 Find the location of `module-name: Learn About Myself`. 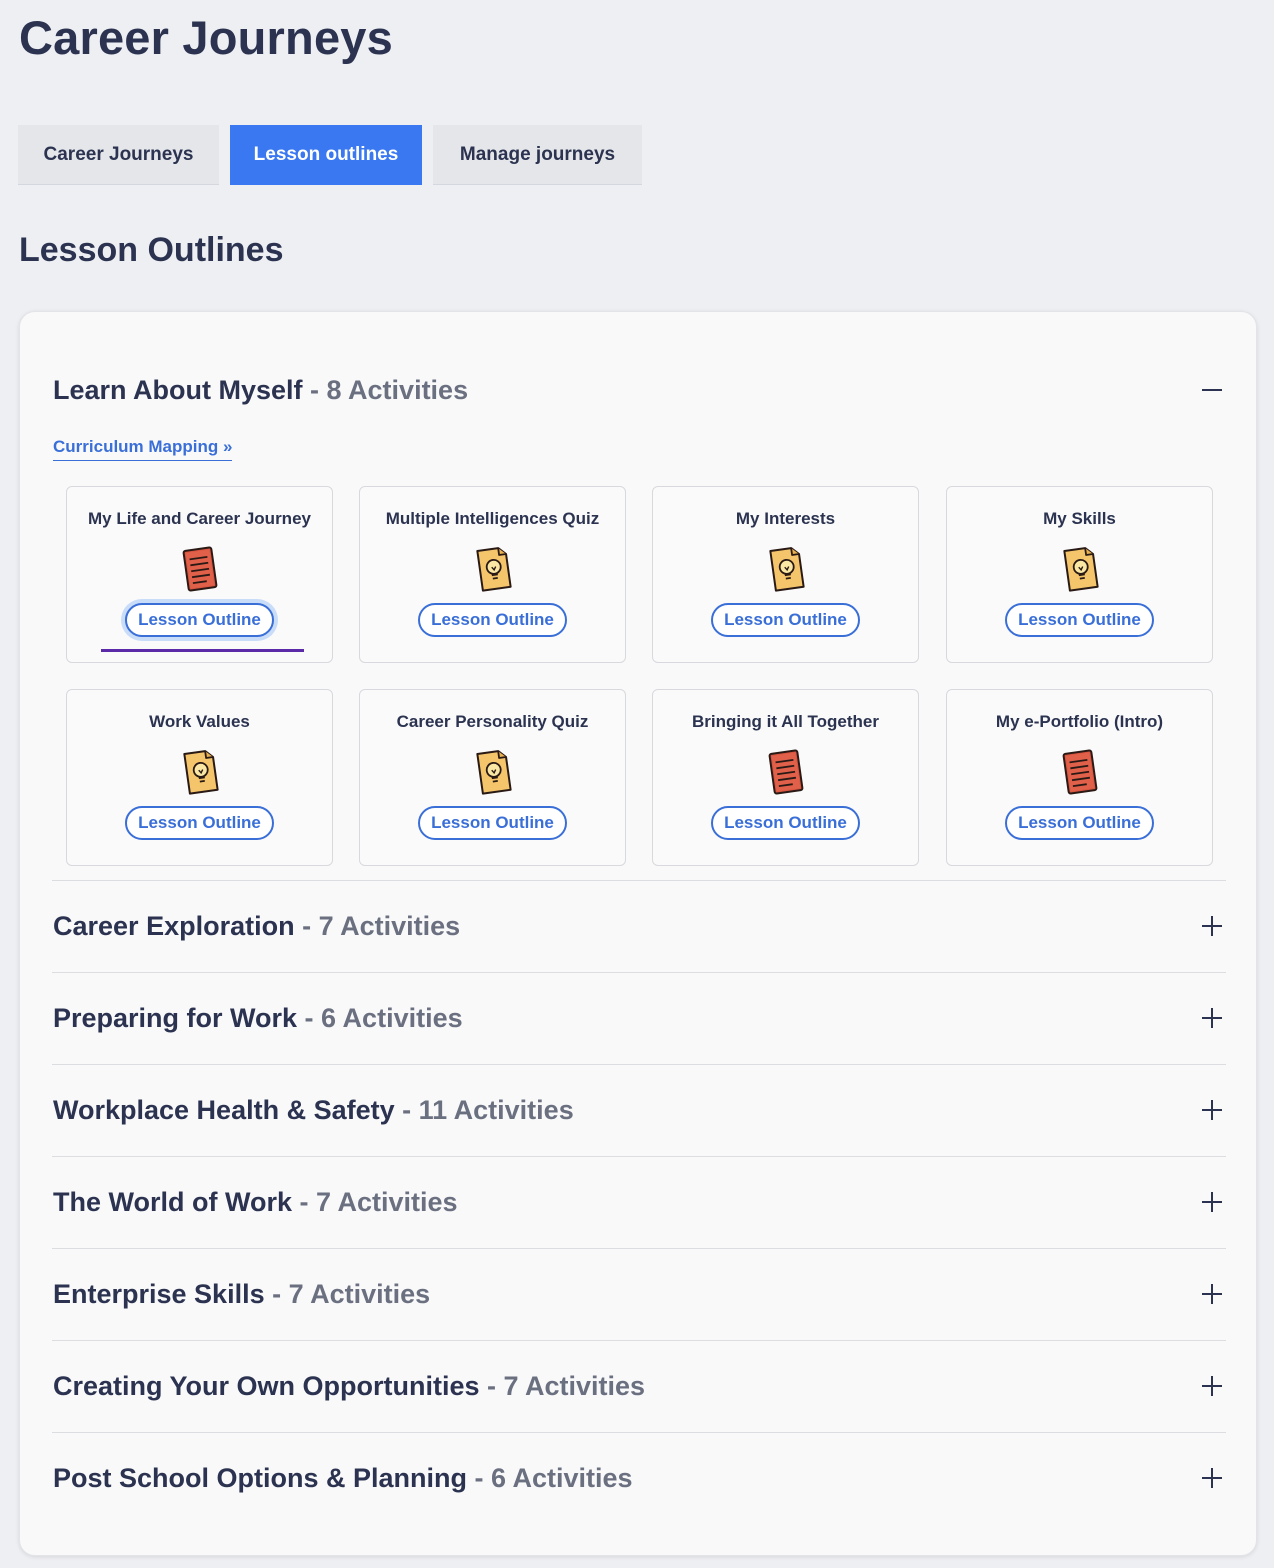

module-name: Learn About Myself is located at coordinates (178, 389).